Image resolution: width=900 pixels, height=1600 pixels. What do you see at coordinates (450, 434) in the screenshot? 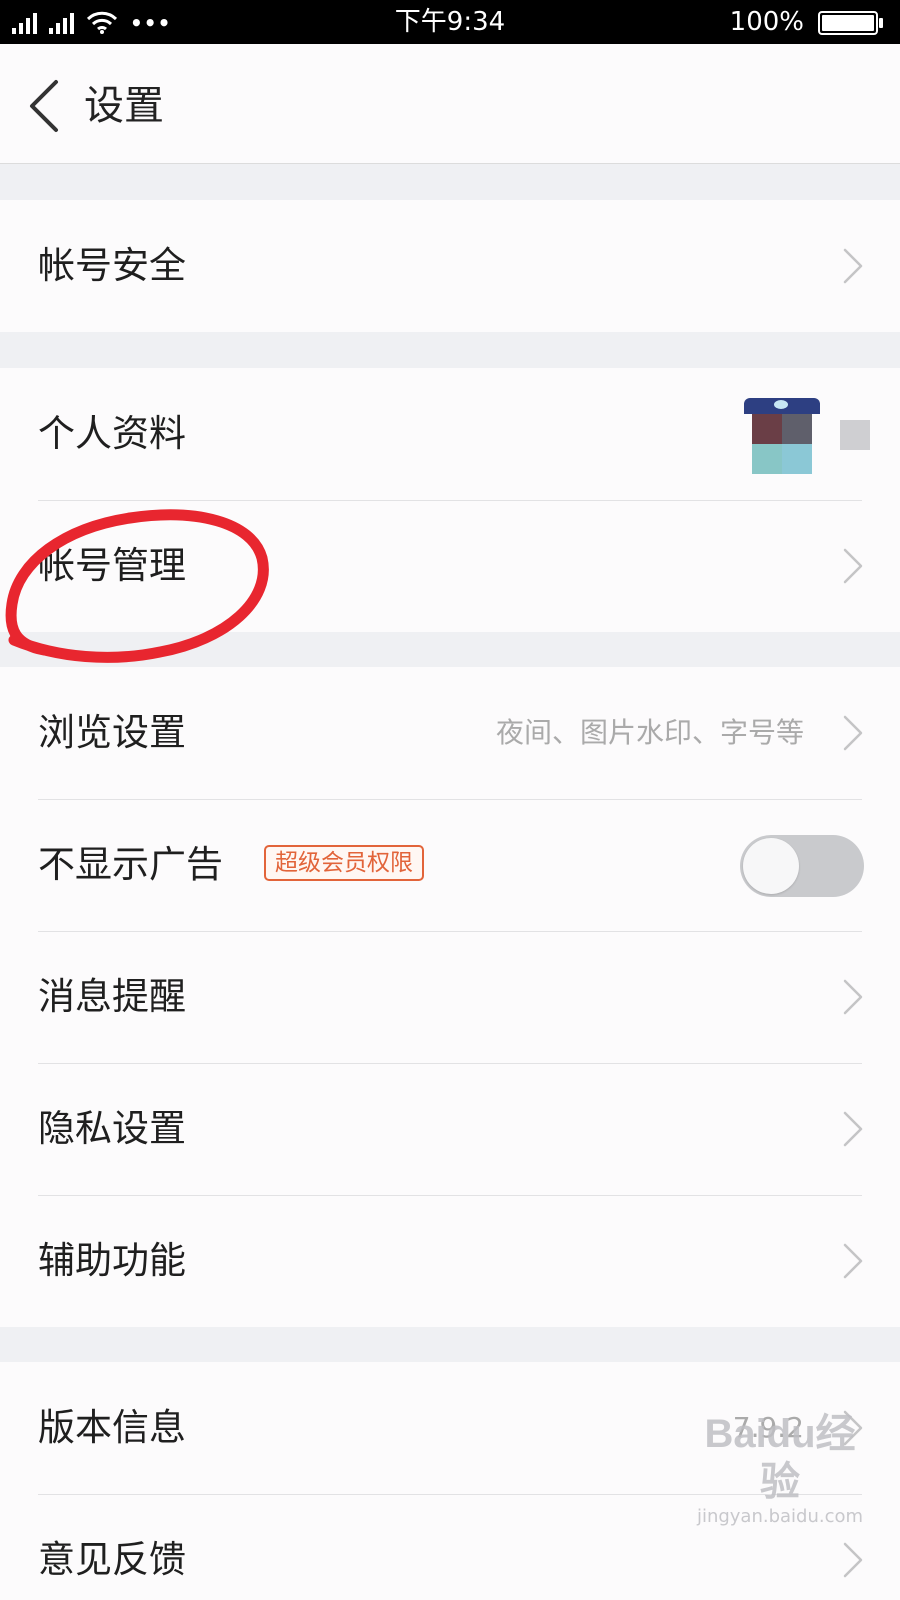
I see `settings-row-profile: 个人资料` at bounding box center [450, 434].